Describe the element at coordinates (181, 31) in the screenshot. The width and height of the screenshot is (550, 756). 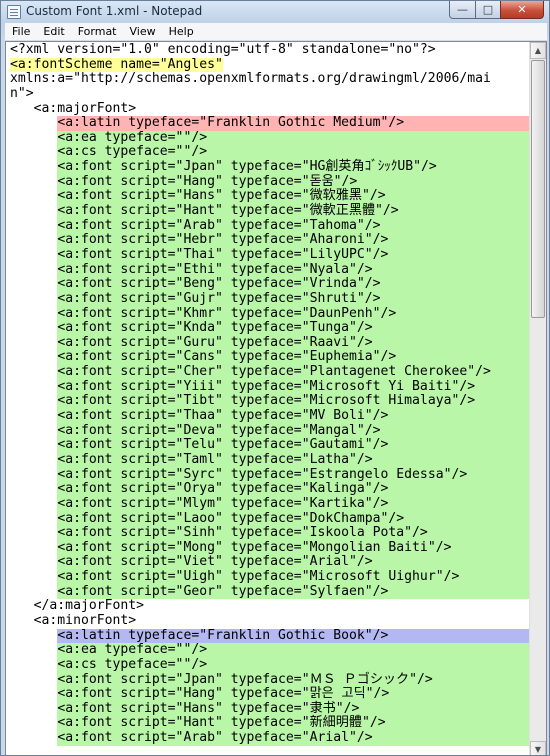
I see `menu-help: Help` at that location.